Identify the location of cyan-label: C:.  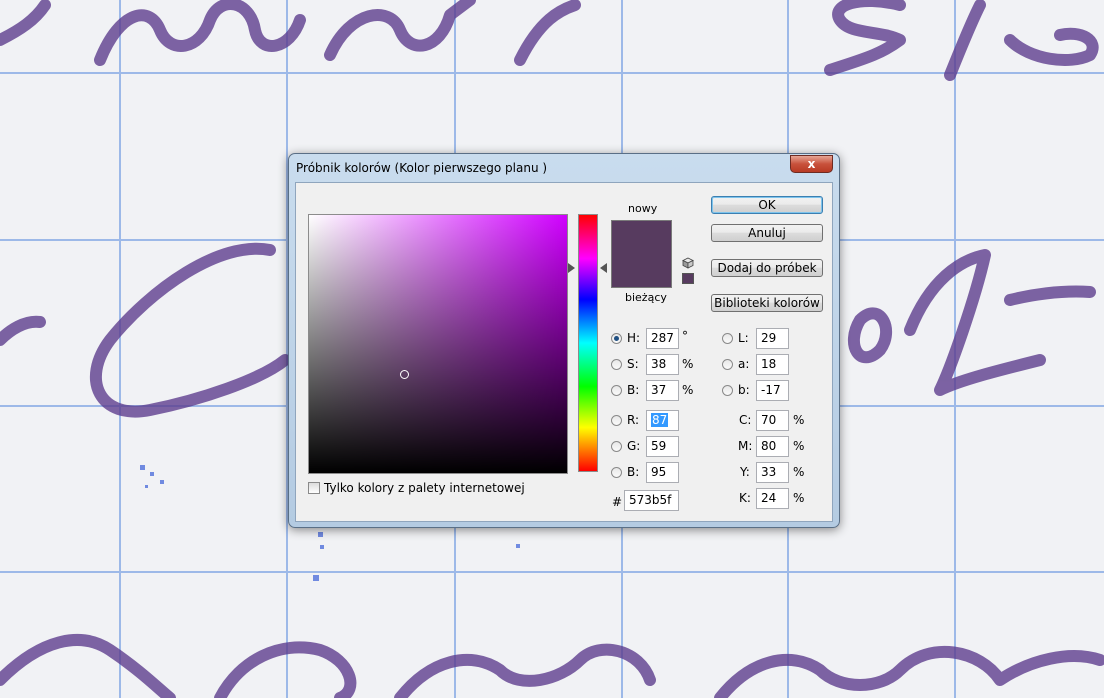
(745, 420).